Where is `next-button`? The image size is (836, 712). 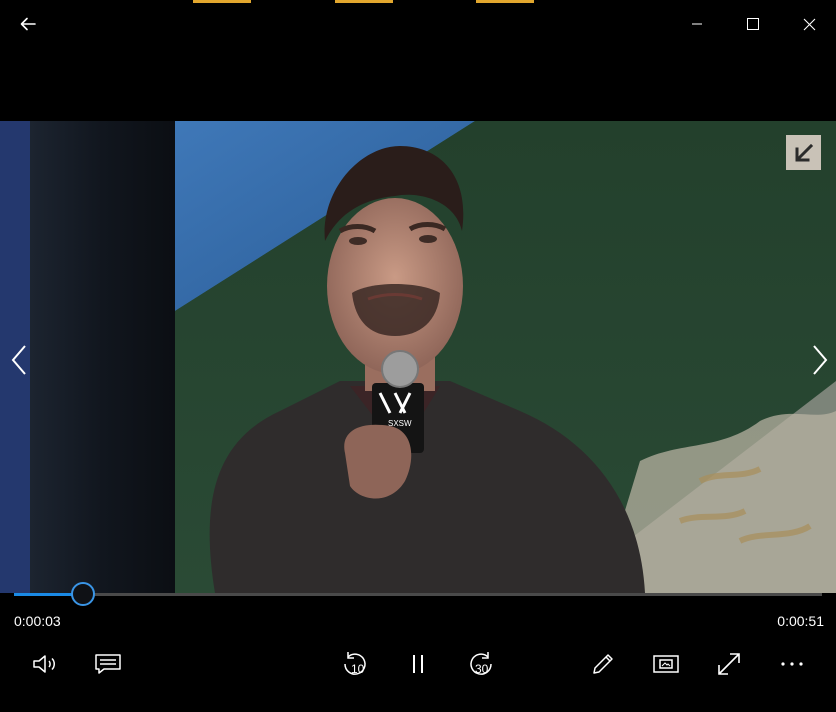 next-button is located at coordinates (820, 360).